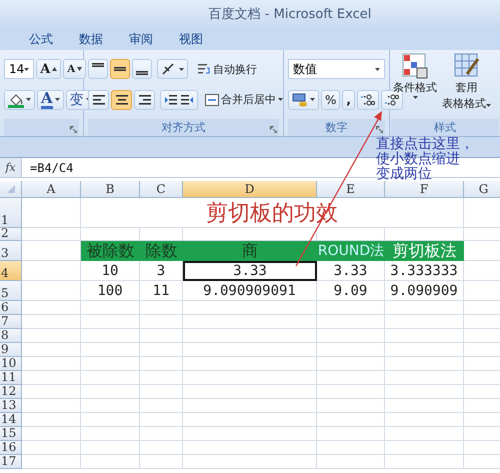  I want to click on menu-tab: 审阅, so click(141, 39).